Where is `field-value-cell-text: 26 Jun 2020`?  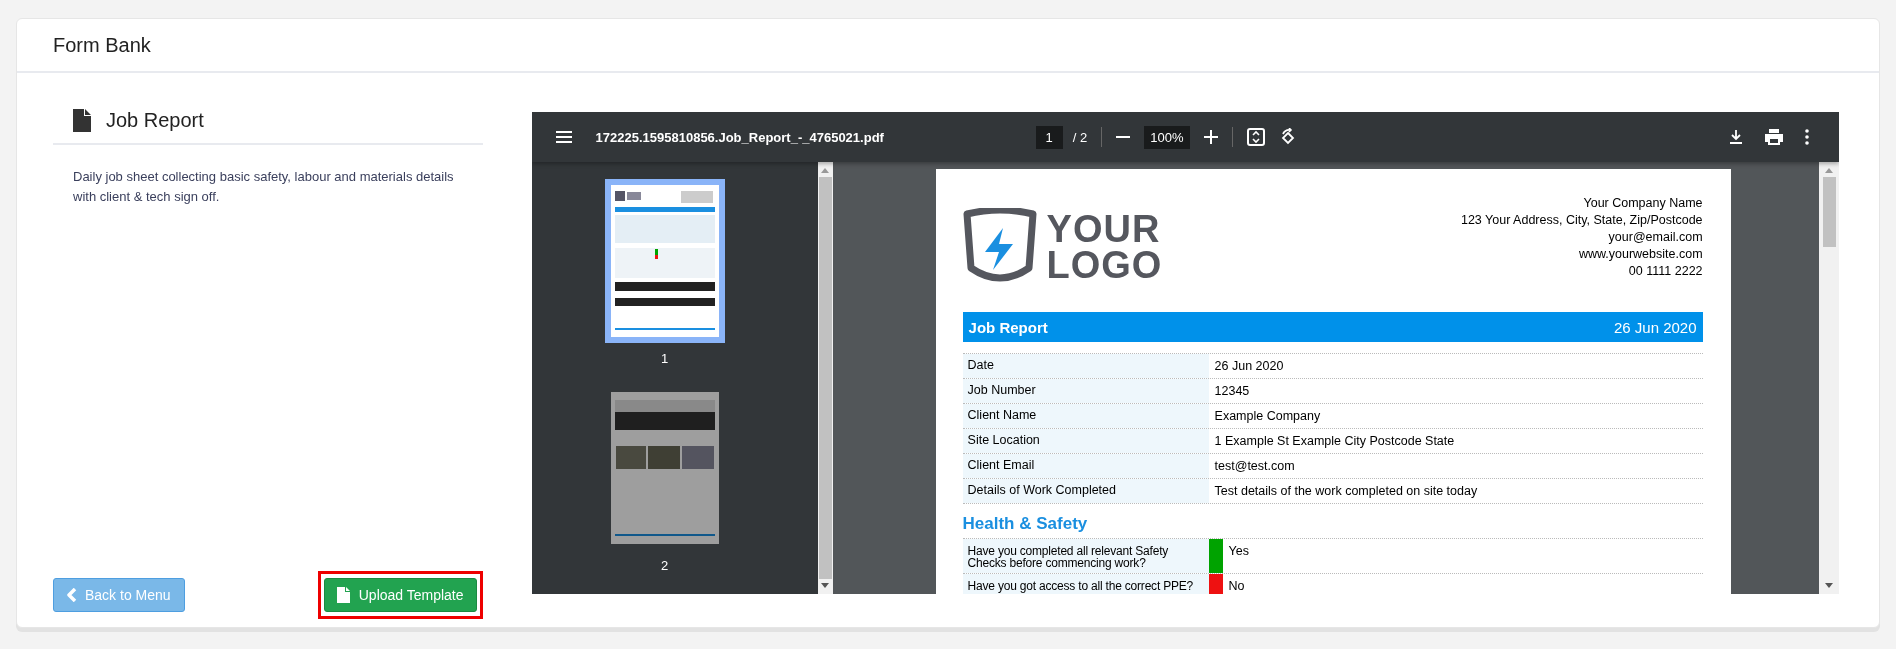
field-value-cell-text: 26 Jun 2020 is located at coordinates (1249, 366).